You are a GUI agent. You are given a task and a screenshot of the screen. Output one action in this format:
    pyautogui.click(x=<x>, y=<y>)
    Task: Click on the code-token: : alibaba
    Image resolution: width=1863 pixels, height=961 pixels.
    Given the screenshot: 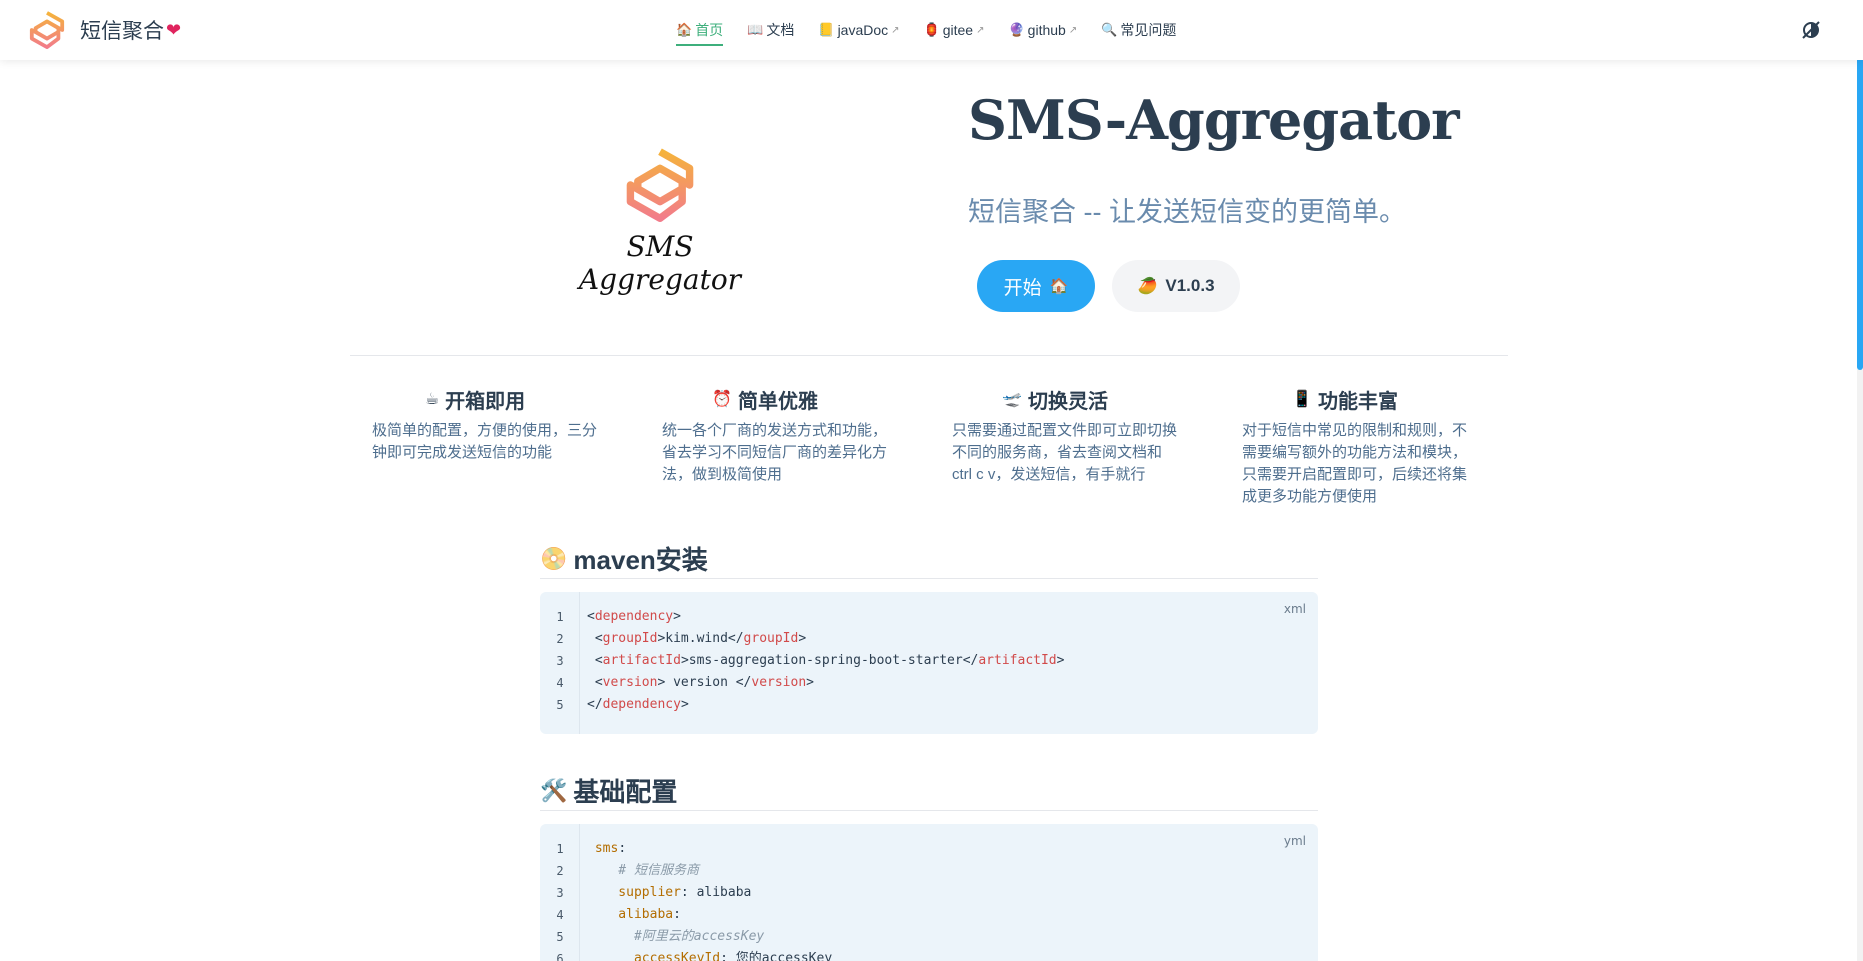 What is the action you would take?
    pyautogui.click(x=716, y=892)
    